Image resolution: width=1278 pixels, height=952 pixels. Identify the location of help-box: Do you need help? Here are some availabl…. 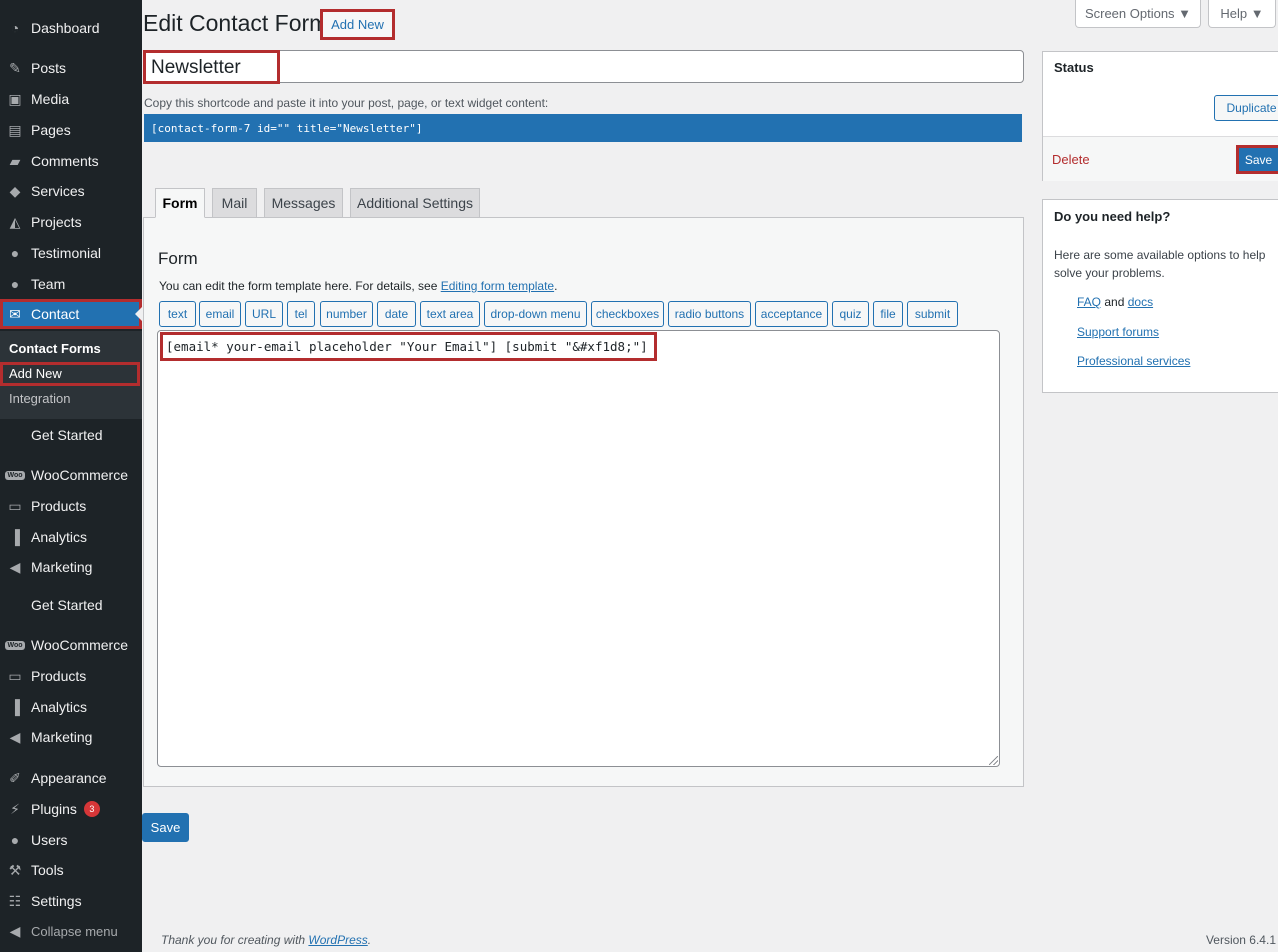
(1160, 296).